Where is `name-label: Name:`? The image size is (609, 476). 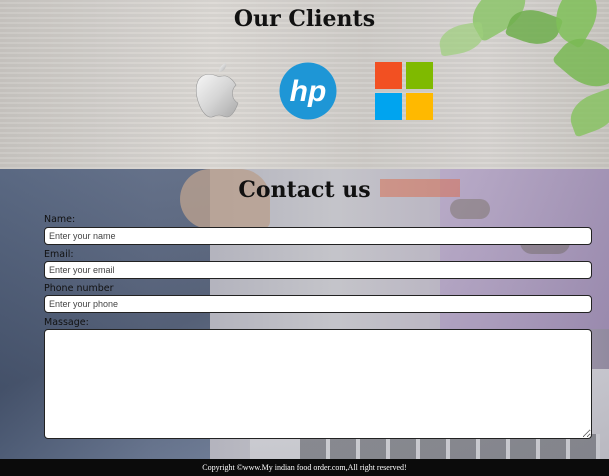
name-label: Name: is located at coordinates (60, 219).